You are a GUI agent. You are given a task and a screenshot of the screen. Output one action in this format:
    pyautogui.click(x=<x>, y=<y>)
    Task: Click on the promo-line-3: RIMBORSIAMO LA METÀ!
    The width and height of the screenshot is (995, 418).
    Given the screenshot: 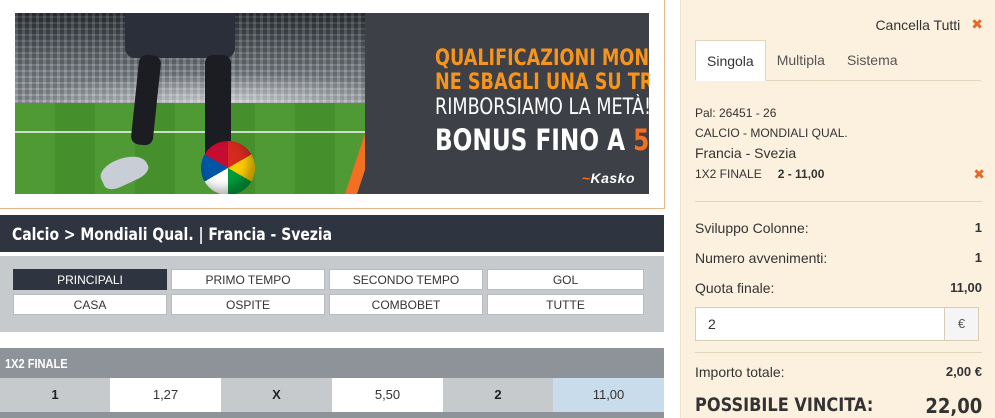 What is the action you would take?
    pyautogui.click(x=542, y=107)
    